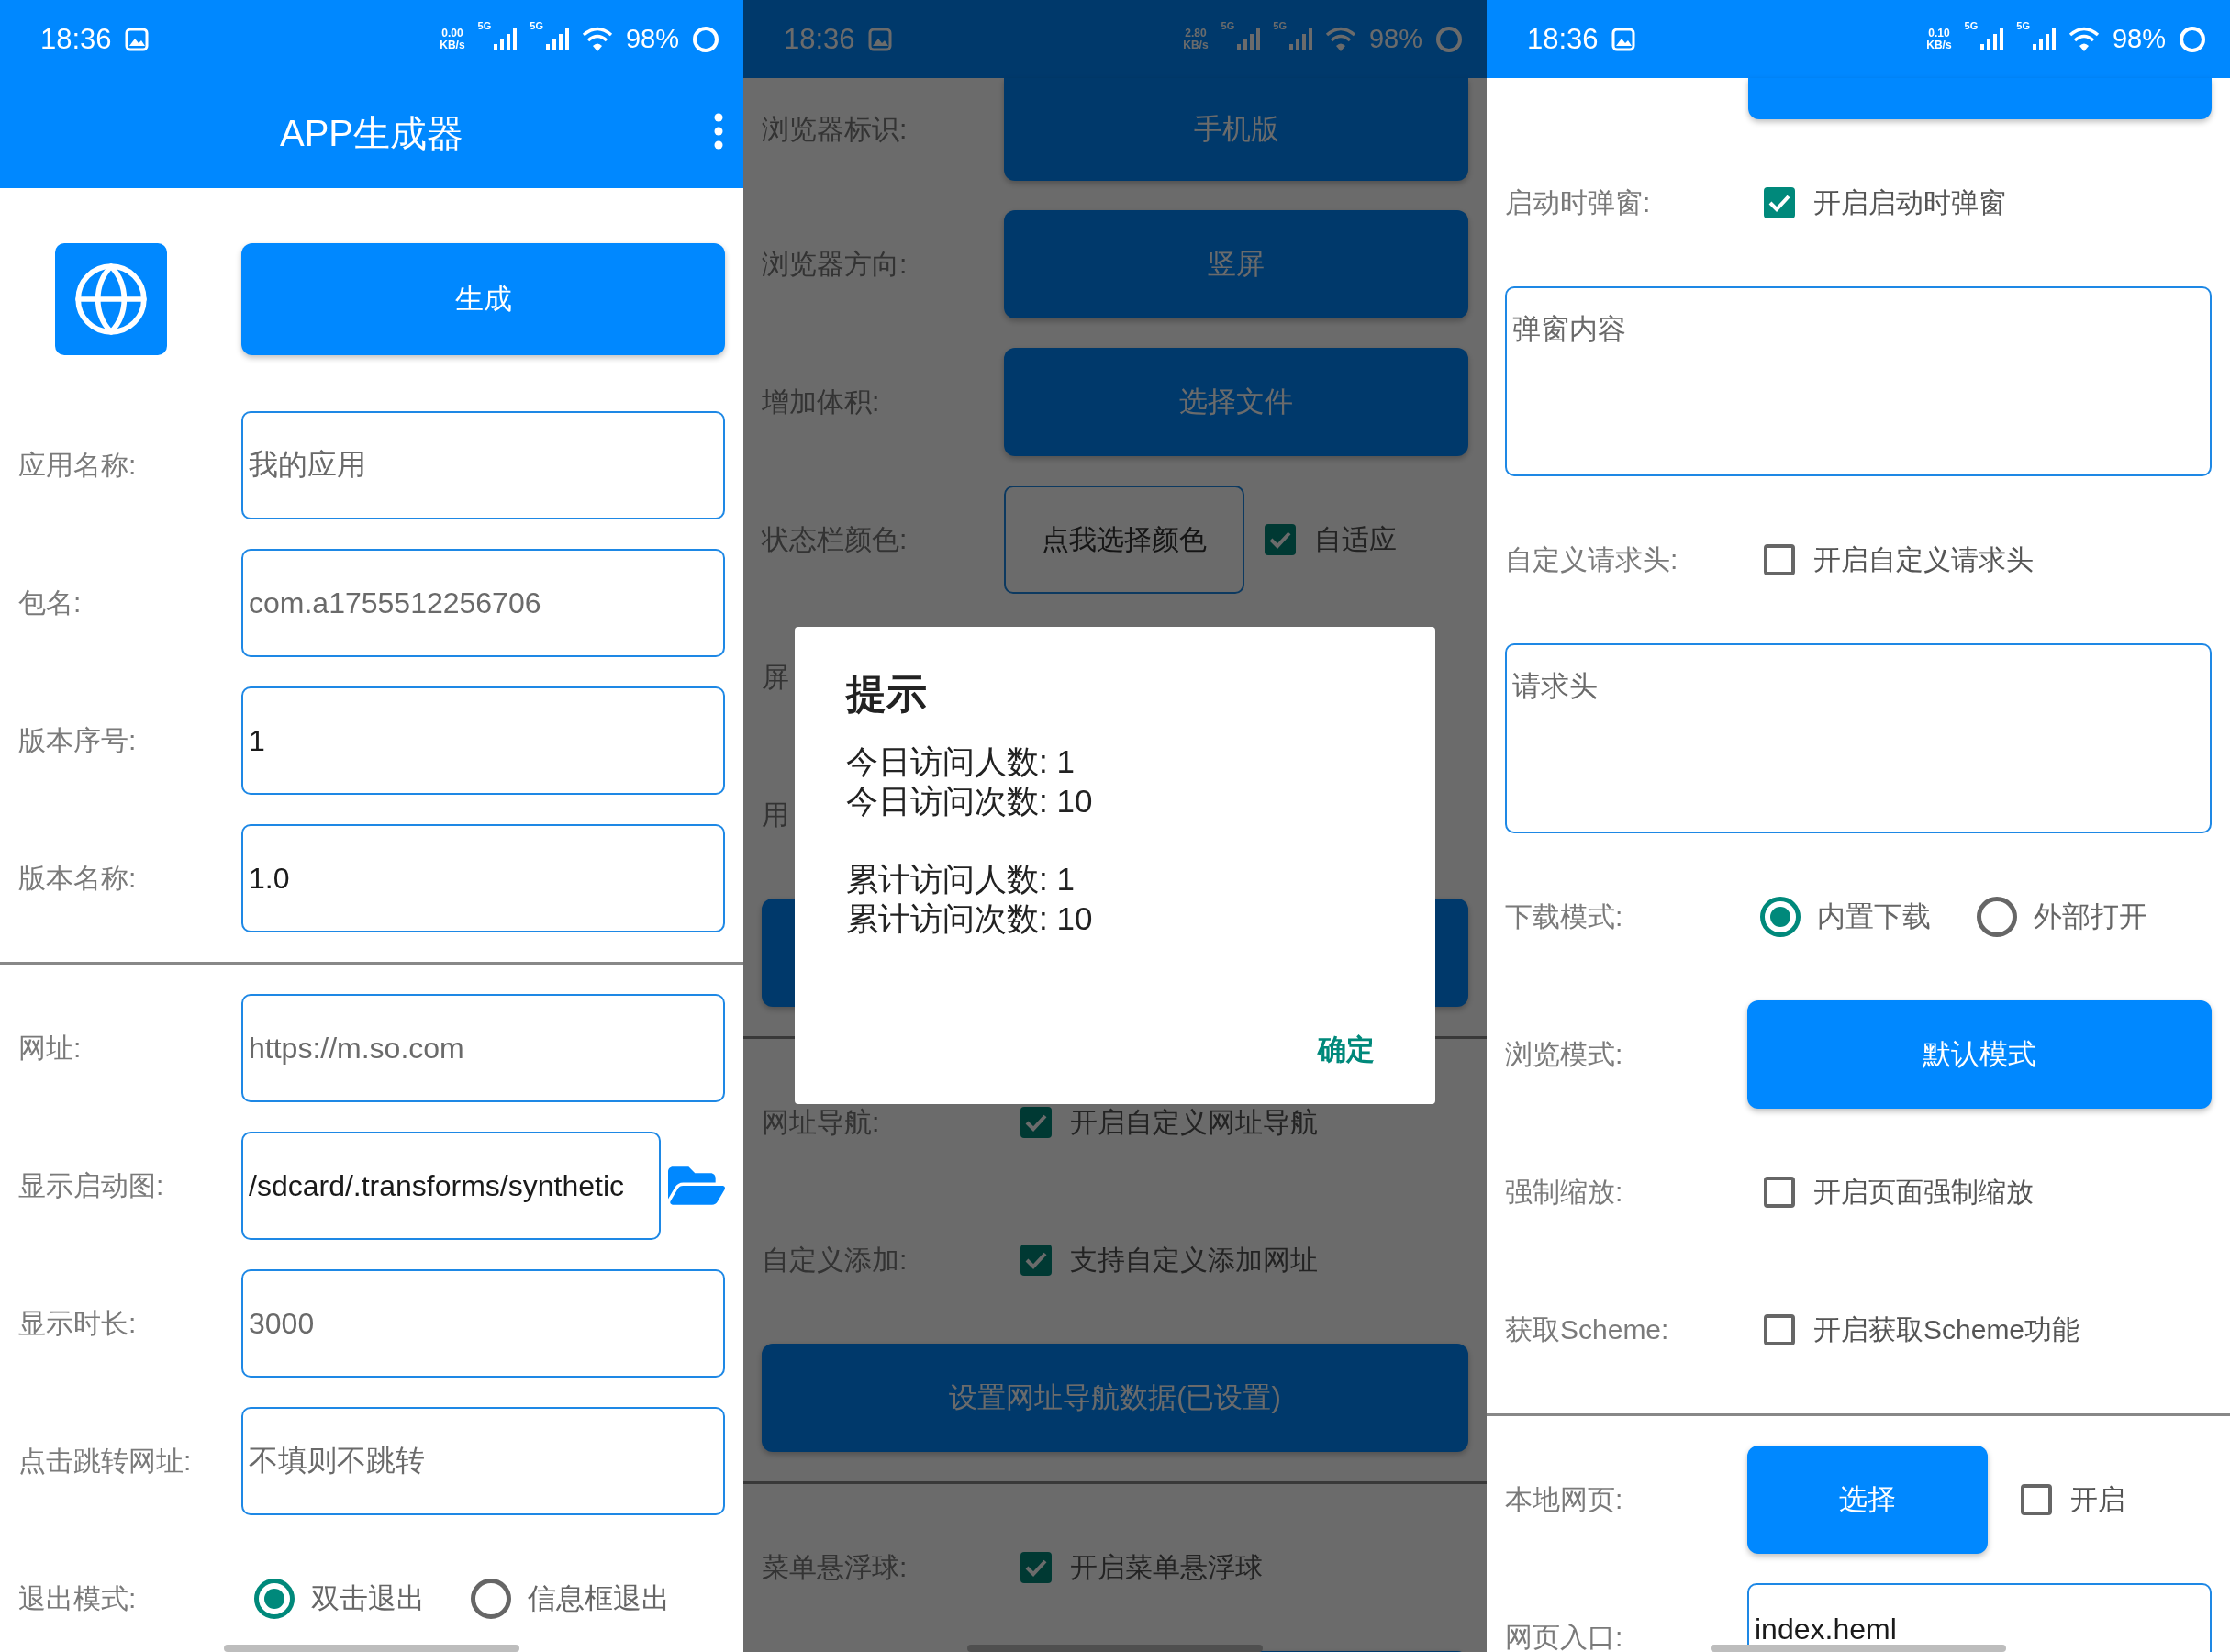  What do you see at coordinates (111, 299) in the screenshot?
I see `globe-icon` at bounding box center [111, 299].